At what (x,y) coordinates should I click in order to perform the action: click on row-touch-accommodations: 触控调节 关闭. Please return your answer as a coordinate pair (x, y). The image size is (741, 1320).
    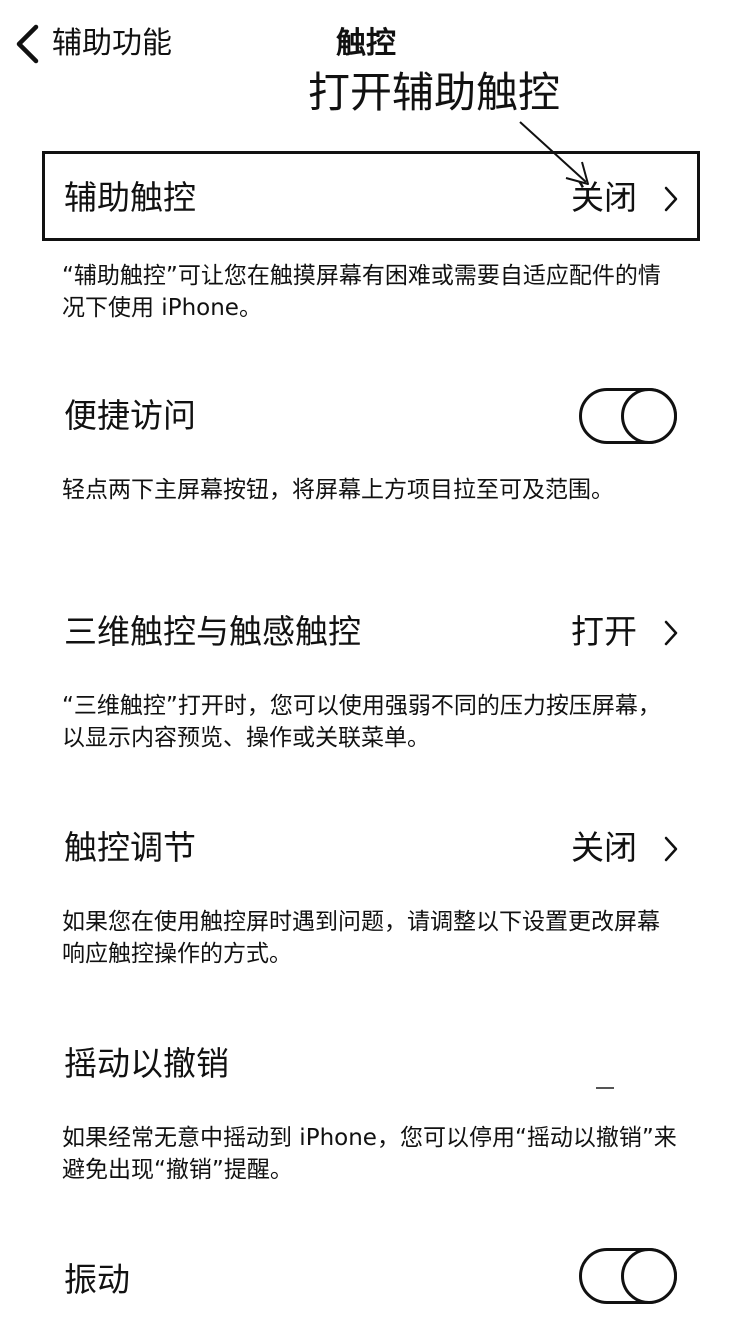
    Looking at the image, I should click on (370, 848).